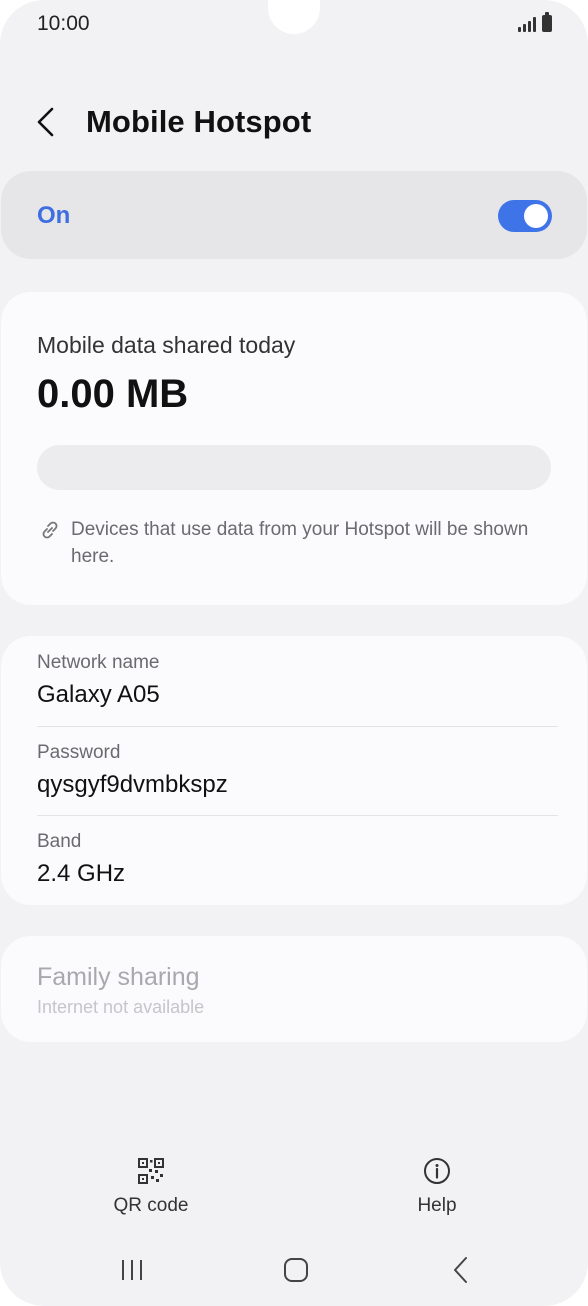 This screenshot has height=1306, width=588. I want to click on family-sharing-title: Family sharing, so click(118, 977).